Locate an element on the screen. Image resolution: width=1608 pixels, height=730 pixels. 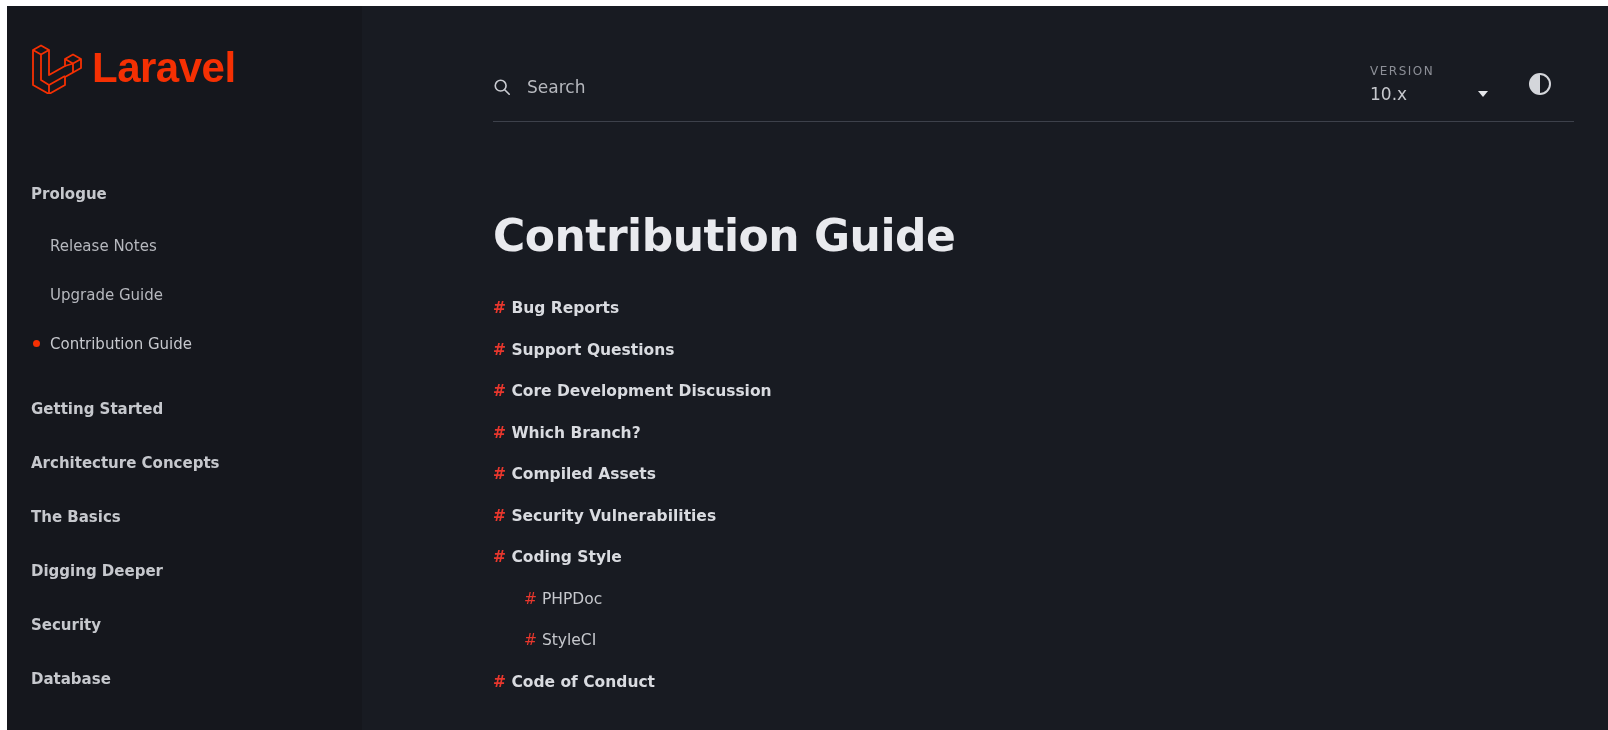
toc-link: # Core Development Discussion is located at coordinates (632, 391).